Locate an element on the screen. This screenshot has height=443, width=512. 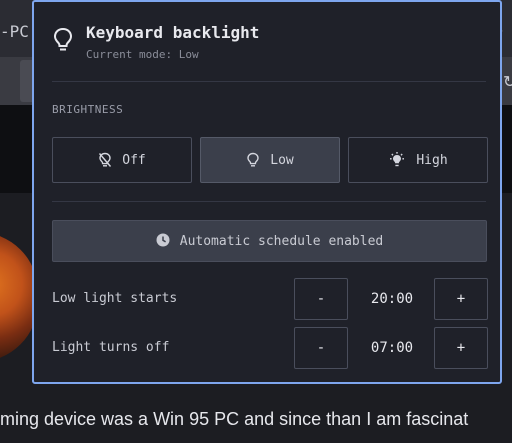
lightbulb-bright-icon is located at coordinates (397, 160).